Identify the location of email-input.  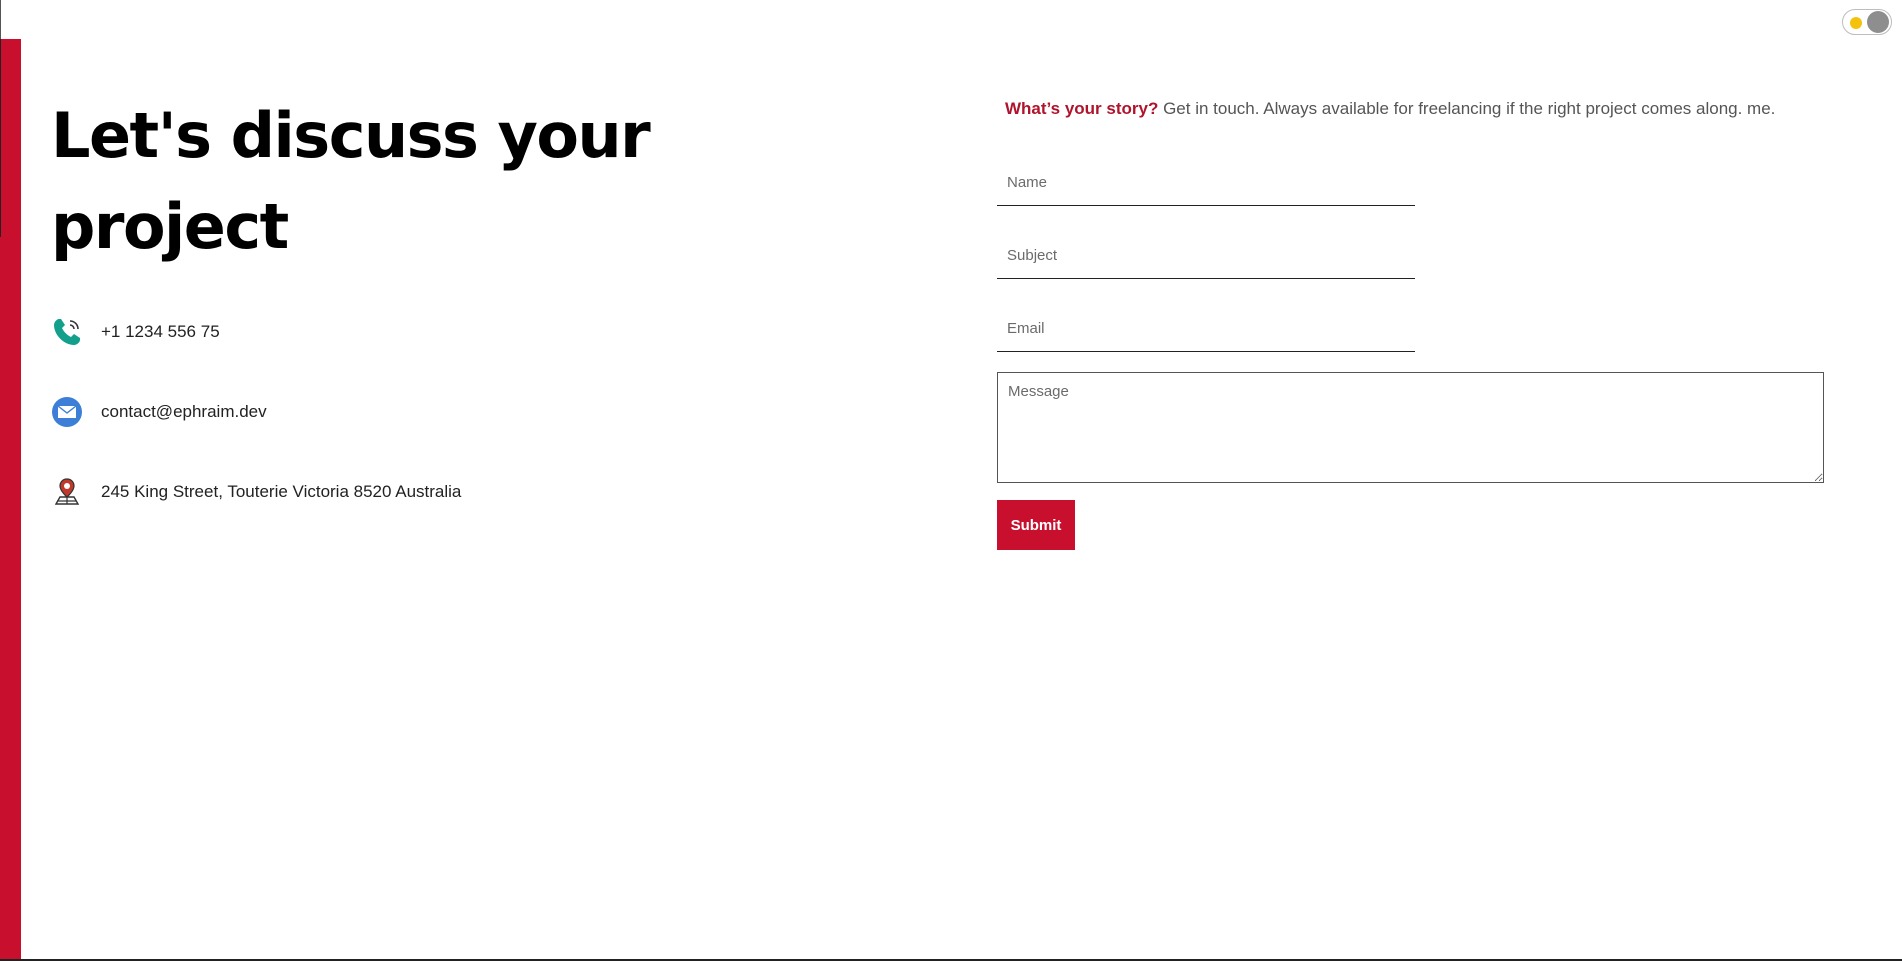
(1206, 329).